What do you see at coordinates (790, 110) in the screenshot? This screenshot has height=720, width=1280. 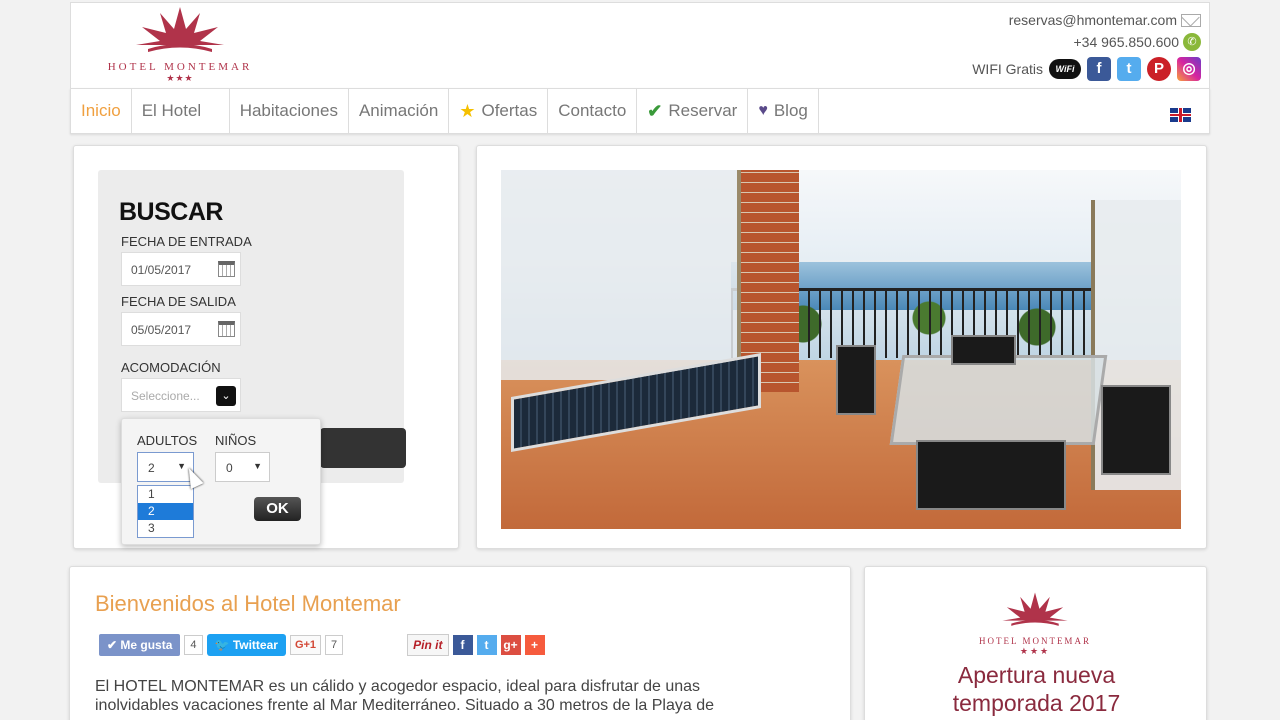 I see `nav-label: Blog` at bounding box center [790, 110].